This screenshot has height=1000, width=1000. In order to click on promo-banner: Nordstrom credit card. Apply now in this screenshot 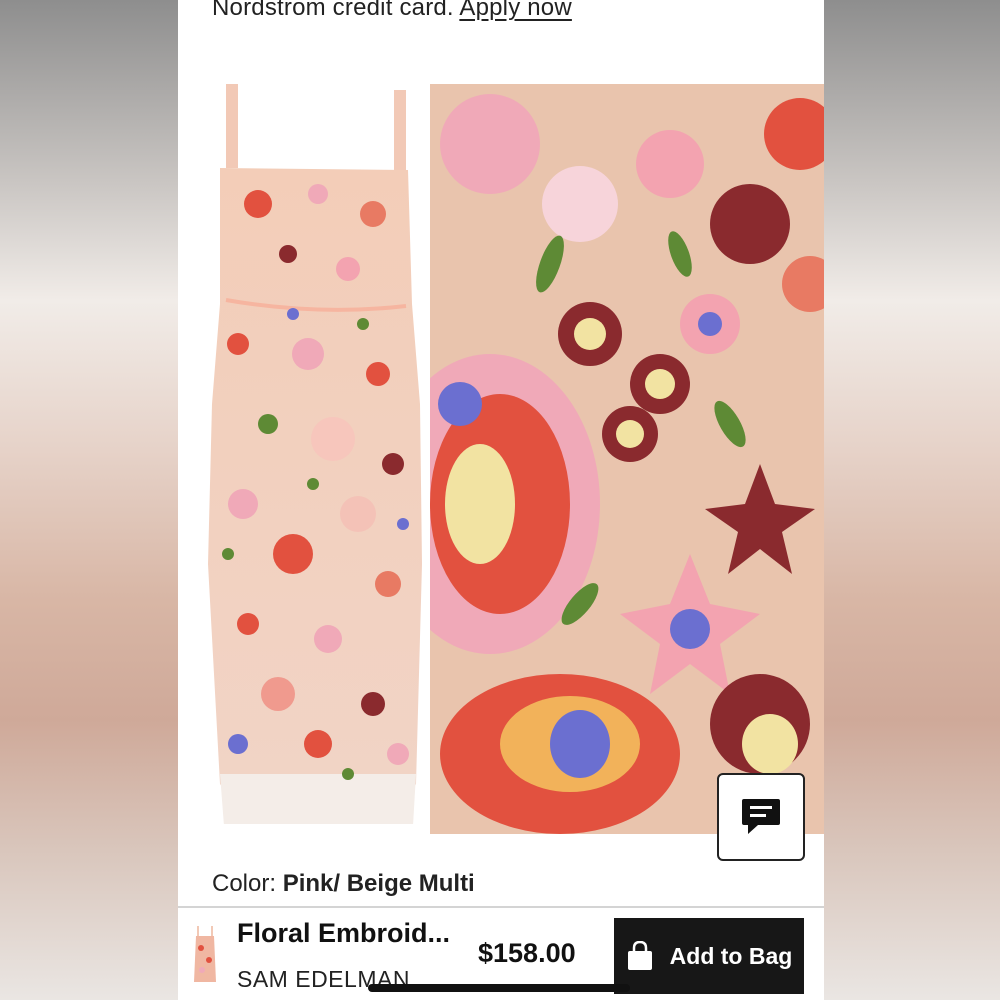, I will do `click(392, 11)`.